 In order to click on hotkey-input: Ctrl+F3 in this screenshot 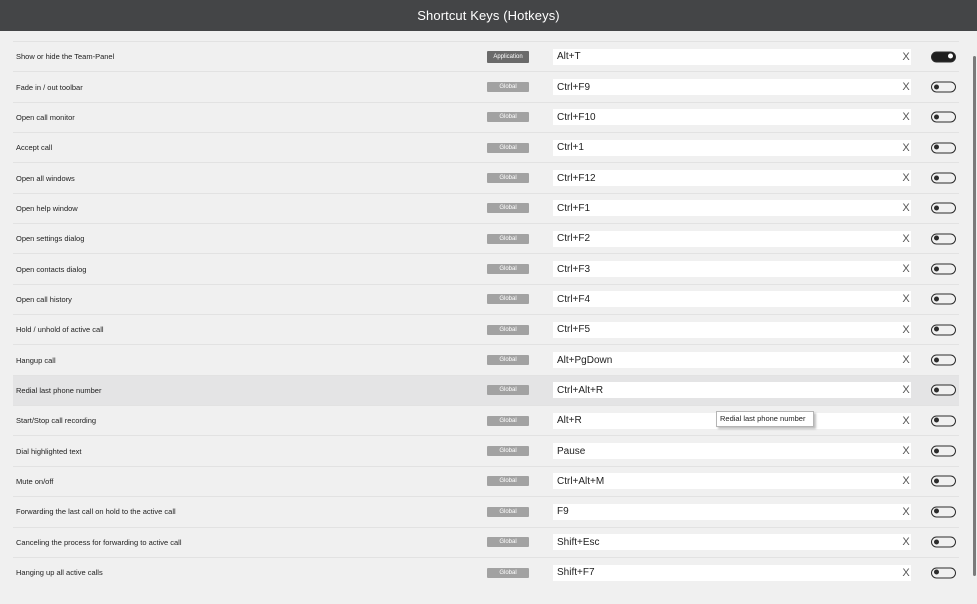, I will do `click(732, 269)`.